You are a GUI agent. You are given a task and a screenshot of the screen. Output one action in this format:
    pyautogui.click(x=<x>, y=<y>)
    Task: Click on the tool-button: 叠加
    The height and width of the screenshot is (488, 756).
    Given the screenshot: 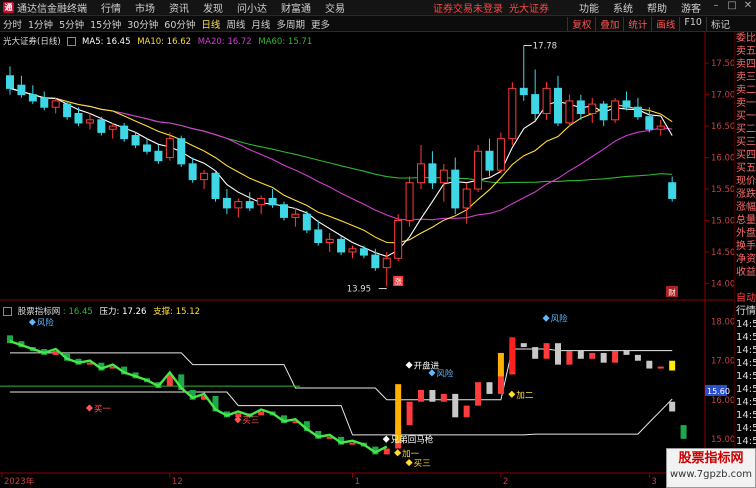 What is the action you would take?
    pyautogui.click(x=609, y=23)
    